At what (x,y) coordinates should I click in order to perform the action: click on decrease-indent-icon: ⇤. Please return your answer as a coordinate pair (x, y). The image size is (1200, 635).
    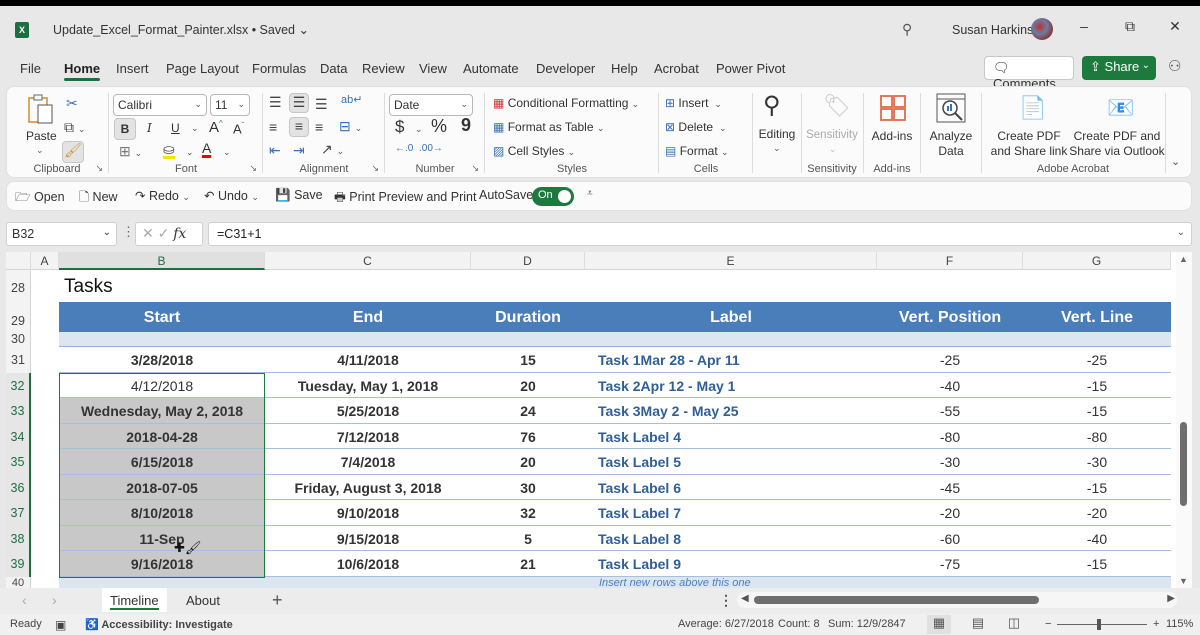
    Looking at the image, I should click on (275, 150).